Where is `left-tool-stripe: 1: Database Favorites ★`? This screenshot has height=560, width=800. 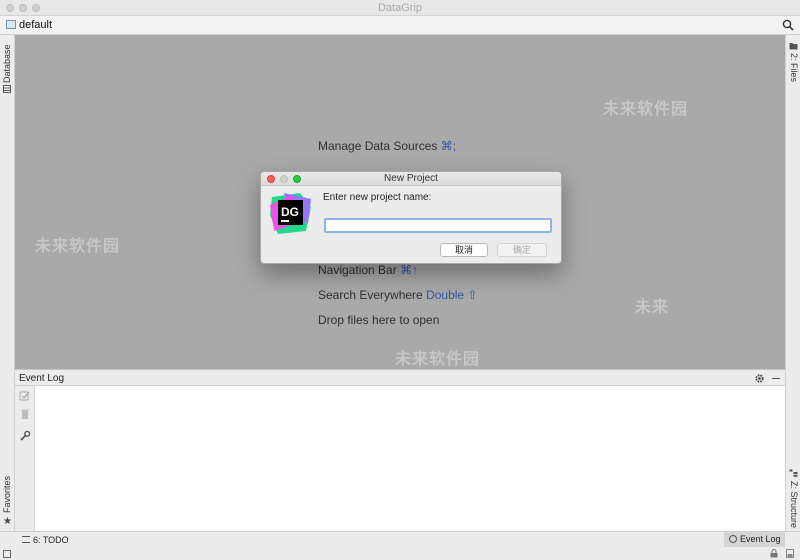 left-tool-stripe: 1: Database Favorites ★ is located at coordinates (7, 283).